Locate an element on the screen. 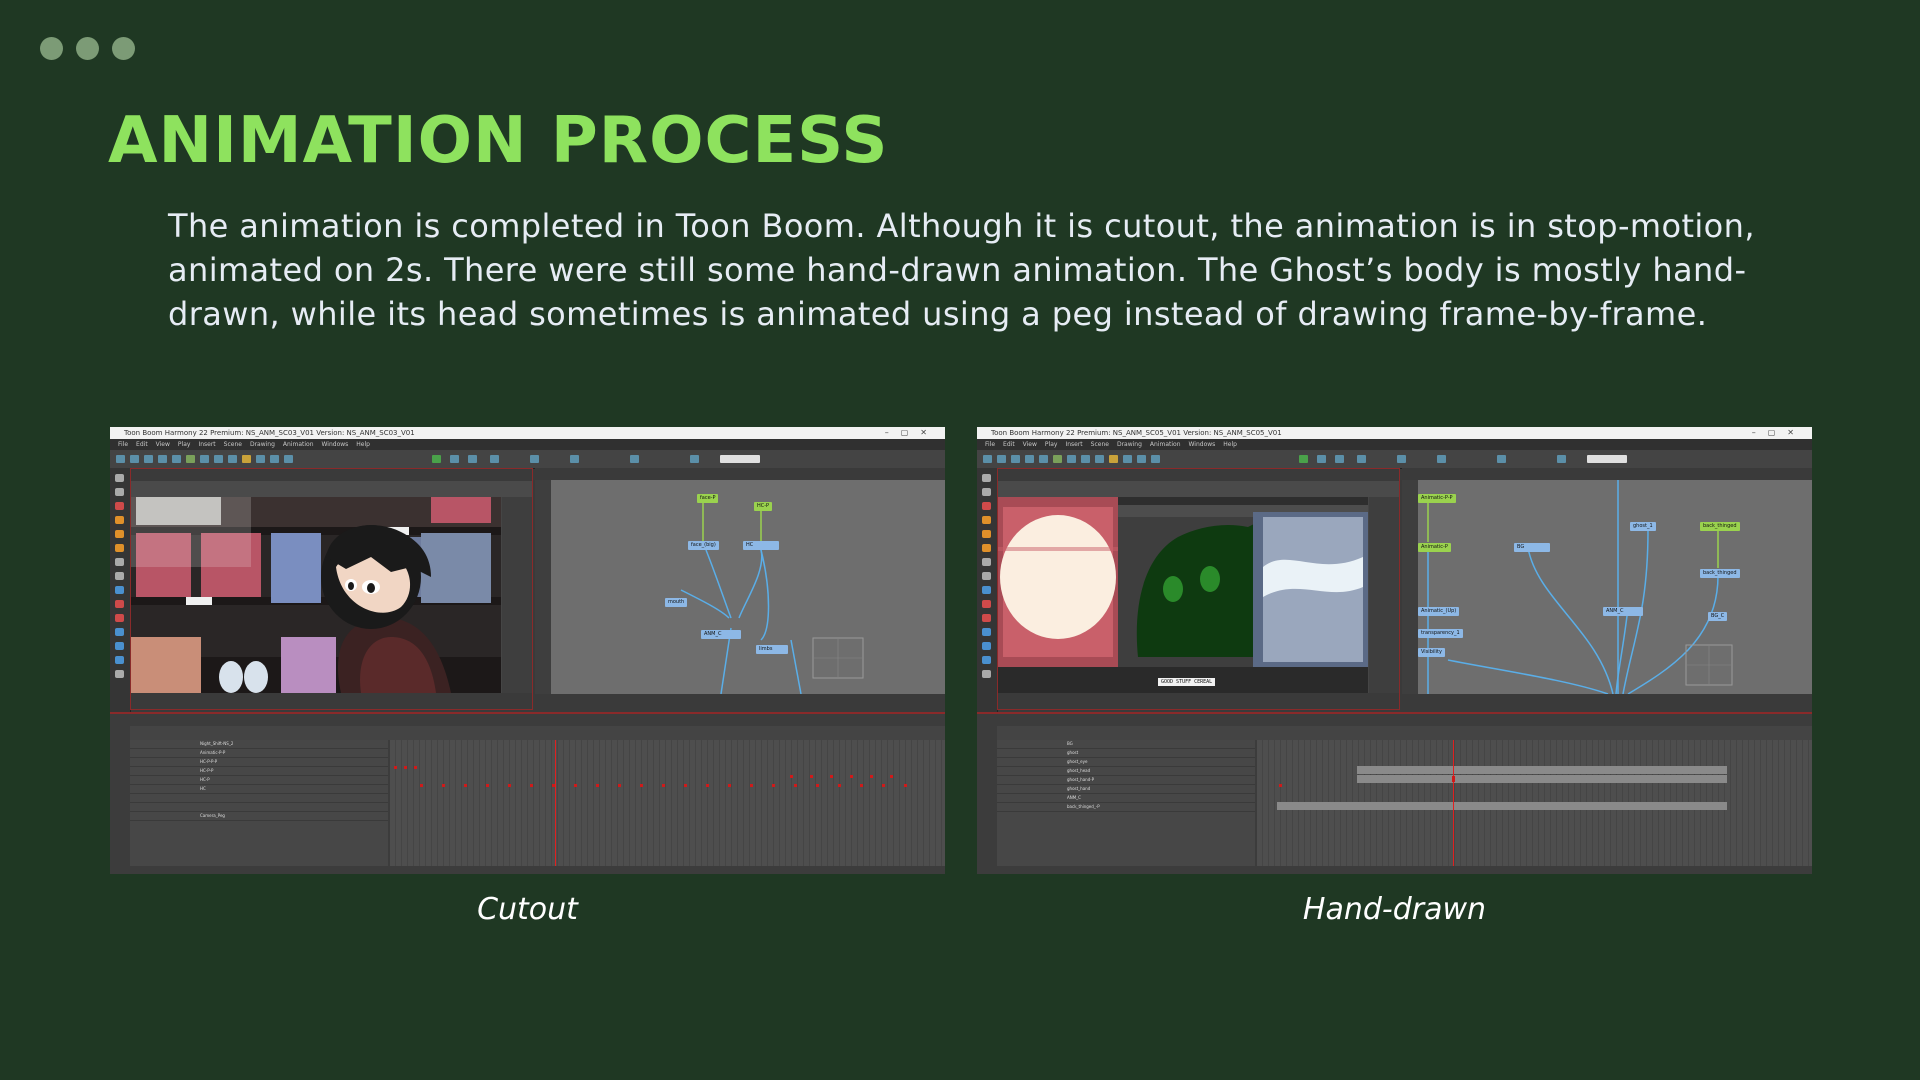  layer-row: ANM_C is located at coordinates (1126, 798).